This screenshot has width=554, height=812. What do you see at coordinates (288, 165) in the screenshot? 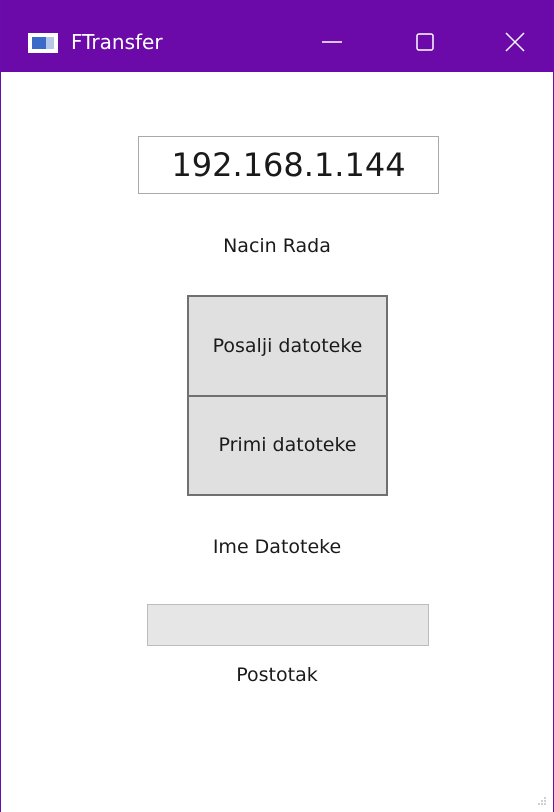
I see `ip-address-input` at bounding box center [288, 165].